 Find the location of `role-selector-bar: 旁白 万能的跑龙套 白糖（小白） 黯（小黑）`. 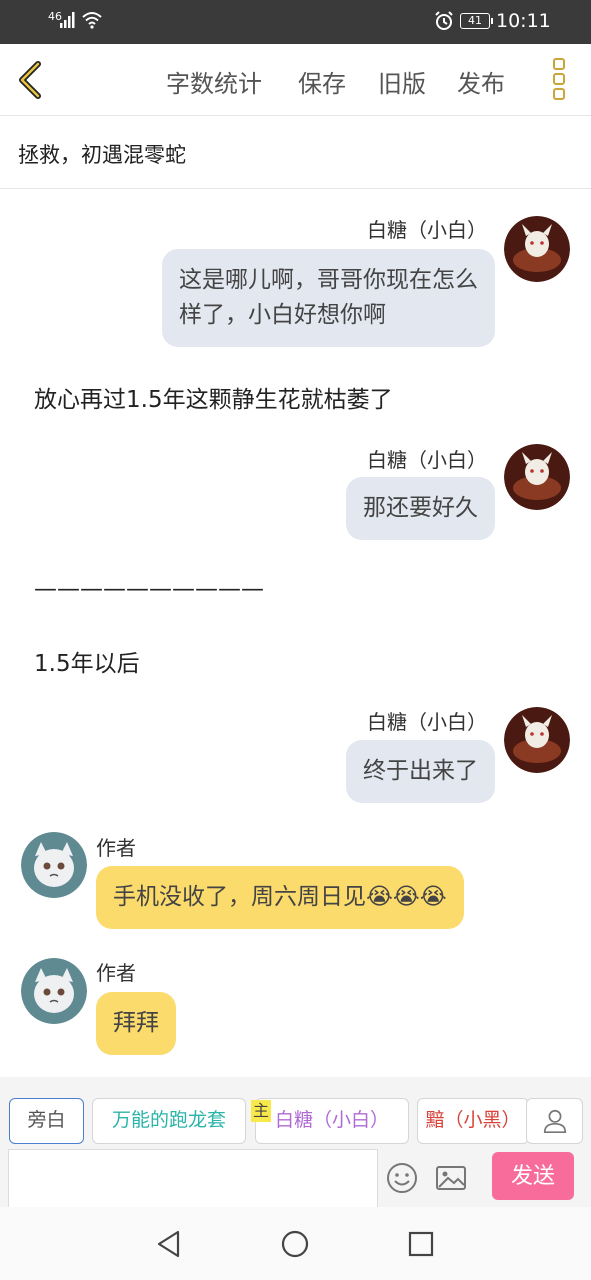

role-selector-bar: 旁白 万能的跑龙套 白糖（小白） 黯（小黑） is located at coordinates (295, 1113).